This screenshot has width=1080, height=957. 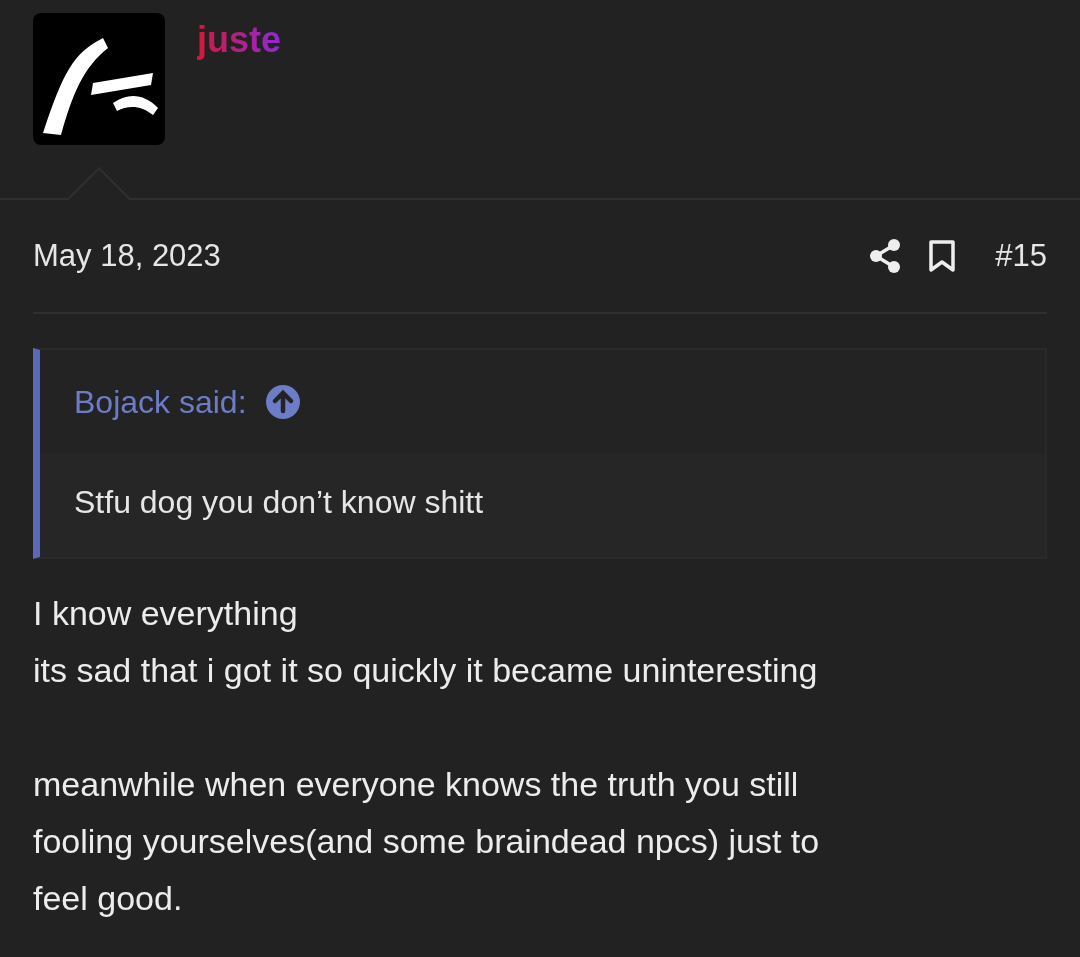 I want to click on quote-author: Bojack said:, so click(x=160, y=402).